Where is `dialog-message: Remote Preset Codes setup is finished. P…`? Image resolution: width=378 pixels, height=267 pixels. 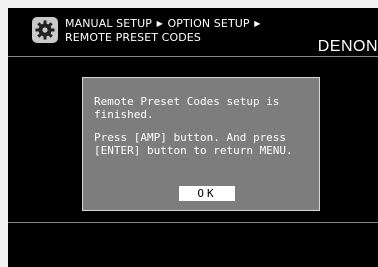
dialog-message: Remote Preset Codes setup is finished. P… is located at coordinates (204, 126).